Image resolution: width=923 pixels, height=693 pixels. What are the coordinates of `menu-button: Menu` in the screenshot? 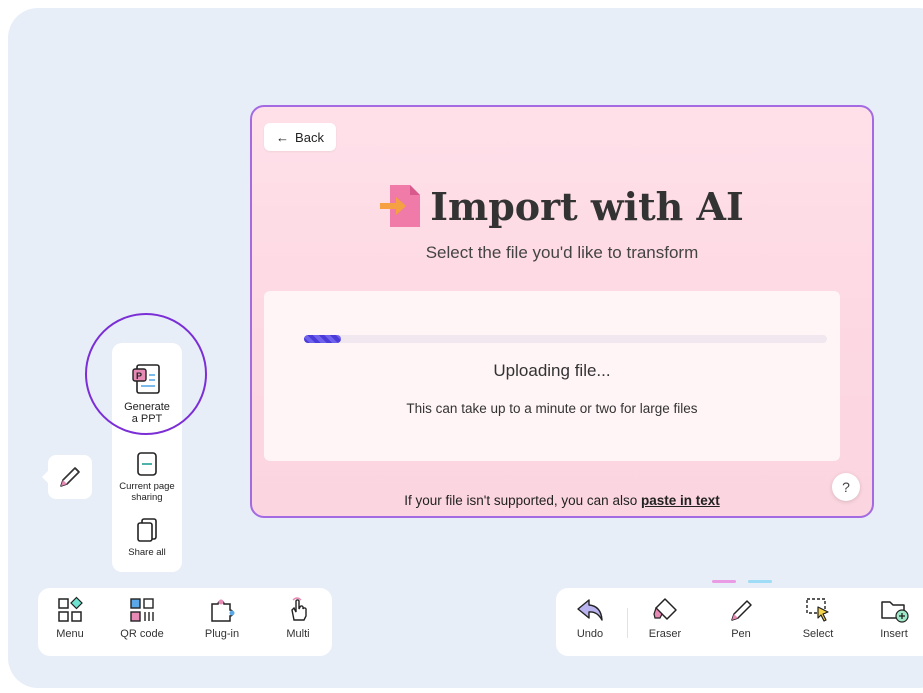 It's located at (70, 618).